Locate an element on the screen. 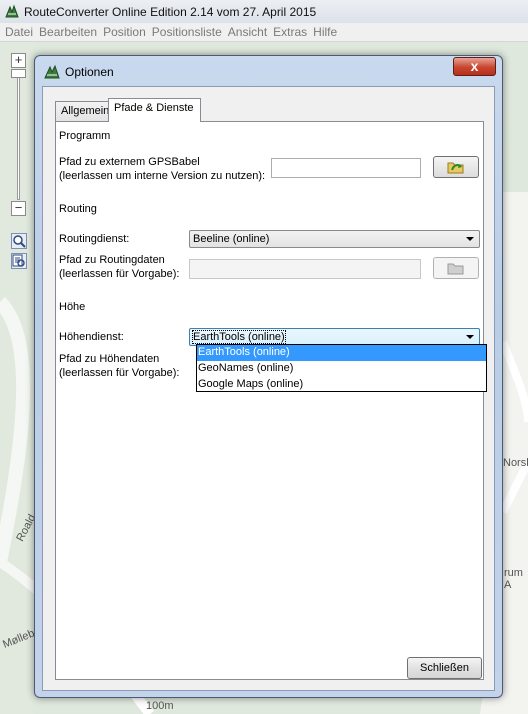 Image resolution: width=528 pixels, height=714 pixels. dropdown-option-googlemaps: Google Maps (online) is located at coordinates (341, 385).